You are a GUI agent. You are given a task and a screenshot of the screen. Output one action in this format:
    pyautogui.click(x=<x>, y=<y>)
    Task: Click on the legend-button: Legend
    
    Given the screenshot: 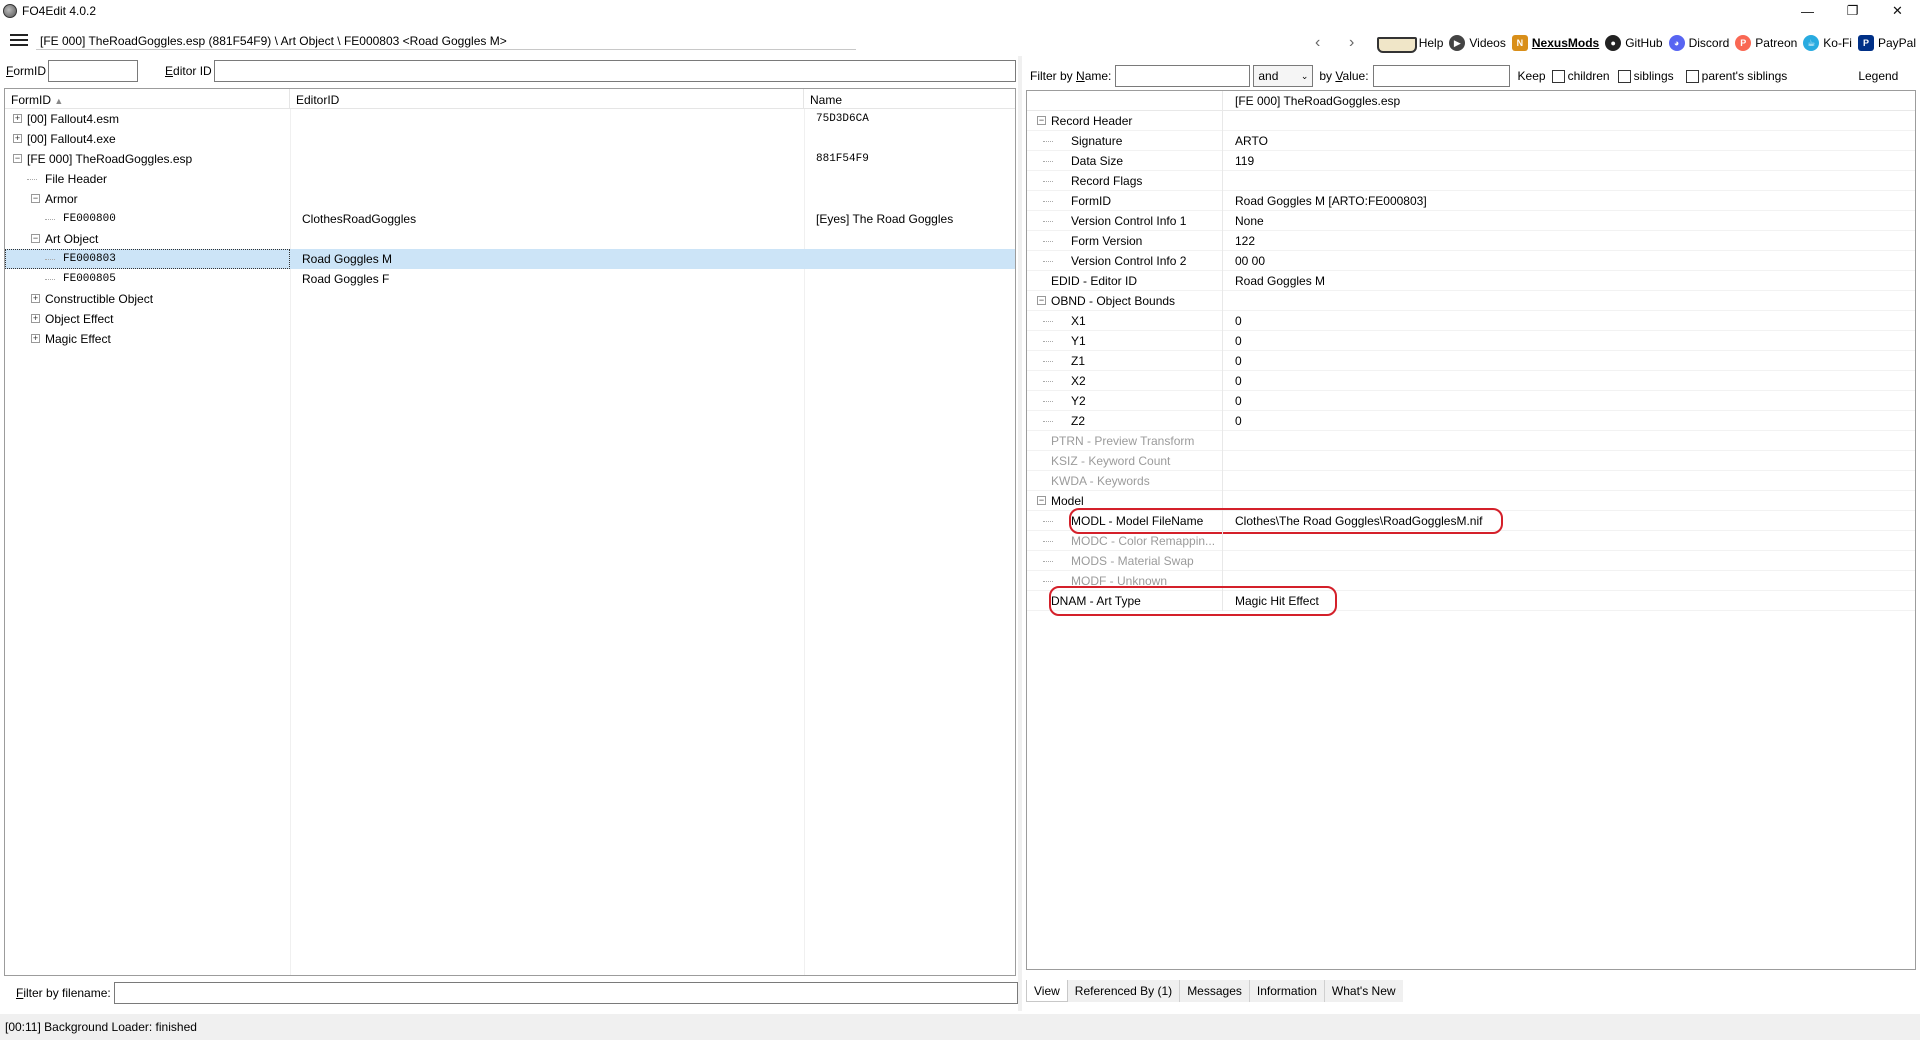 What is the action you would take?
    pyautogui.click(x=1878, y=76)
    